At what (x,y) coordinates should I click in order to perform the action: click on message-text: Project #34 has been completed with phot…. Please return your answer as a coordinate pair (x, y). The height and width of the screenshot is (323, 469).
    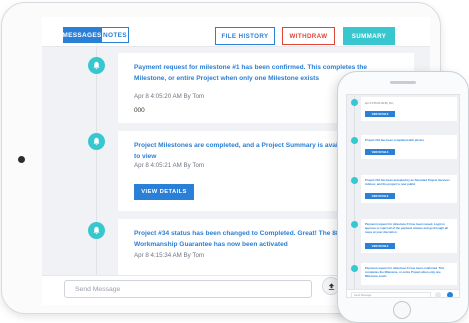
    Looking at the image, I should click on (395, 140).